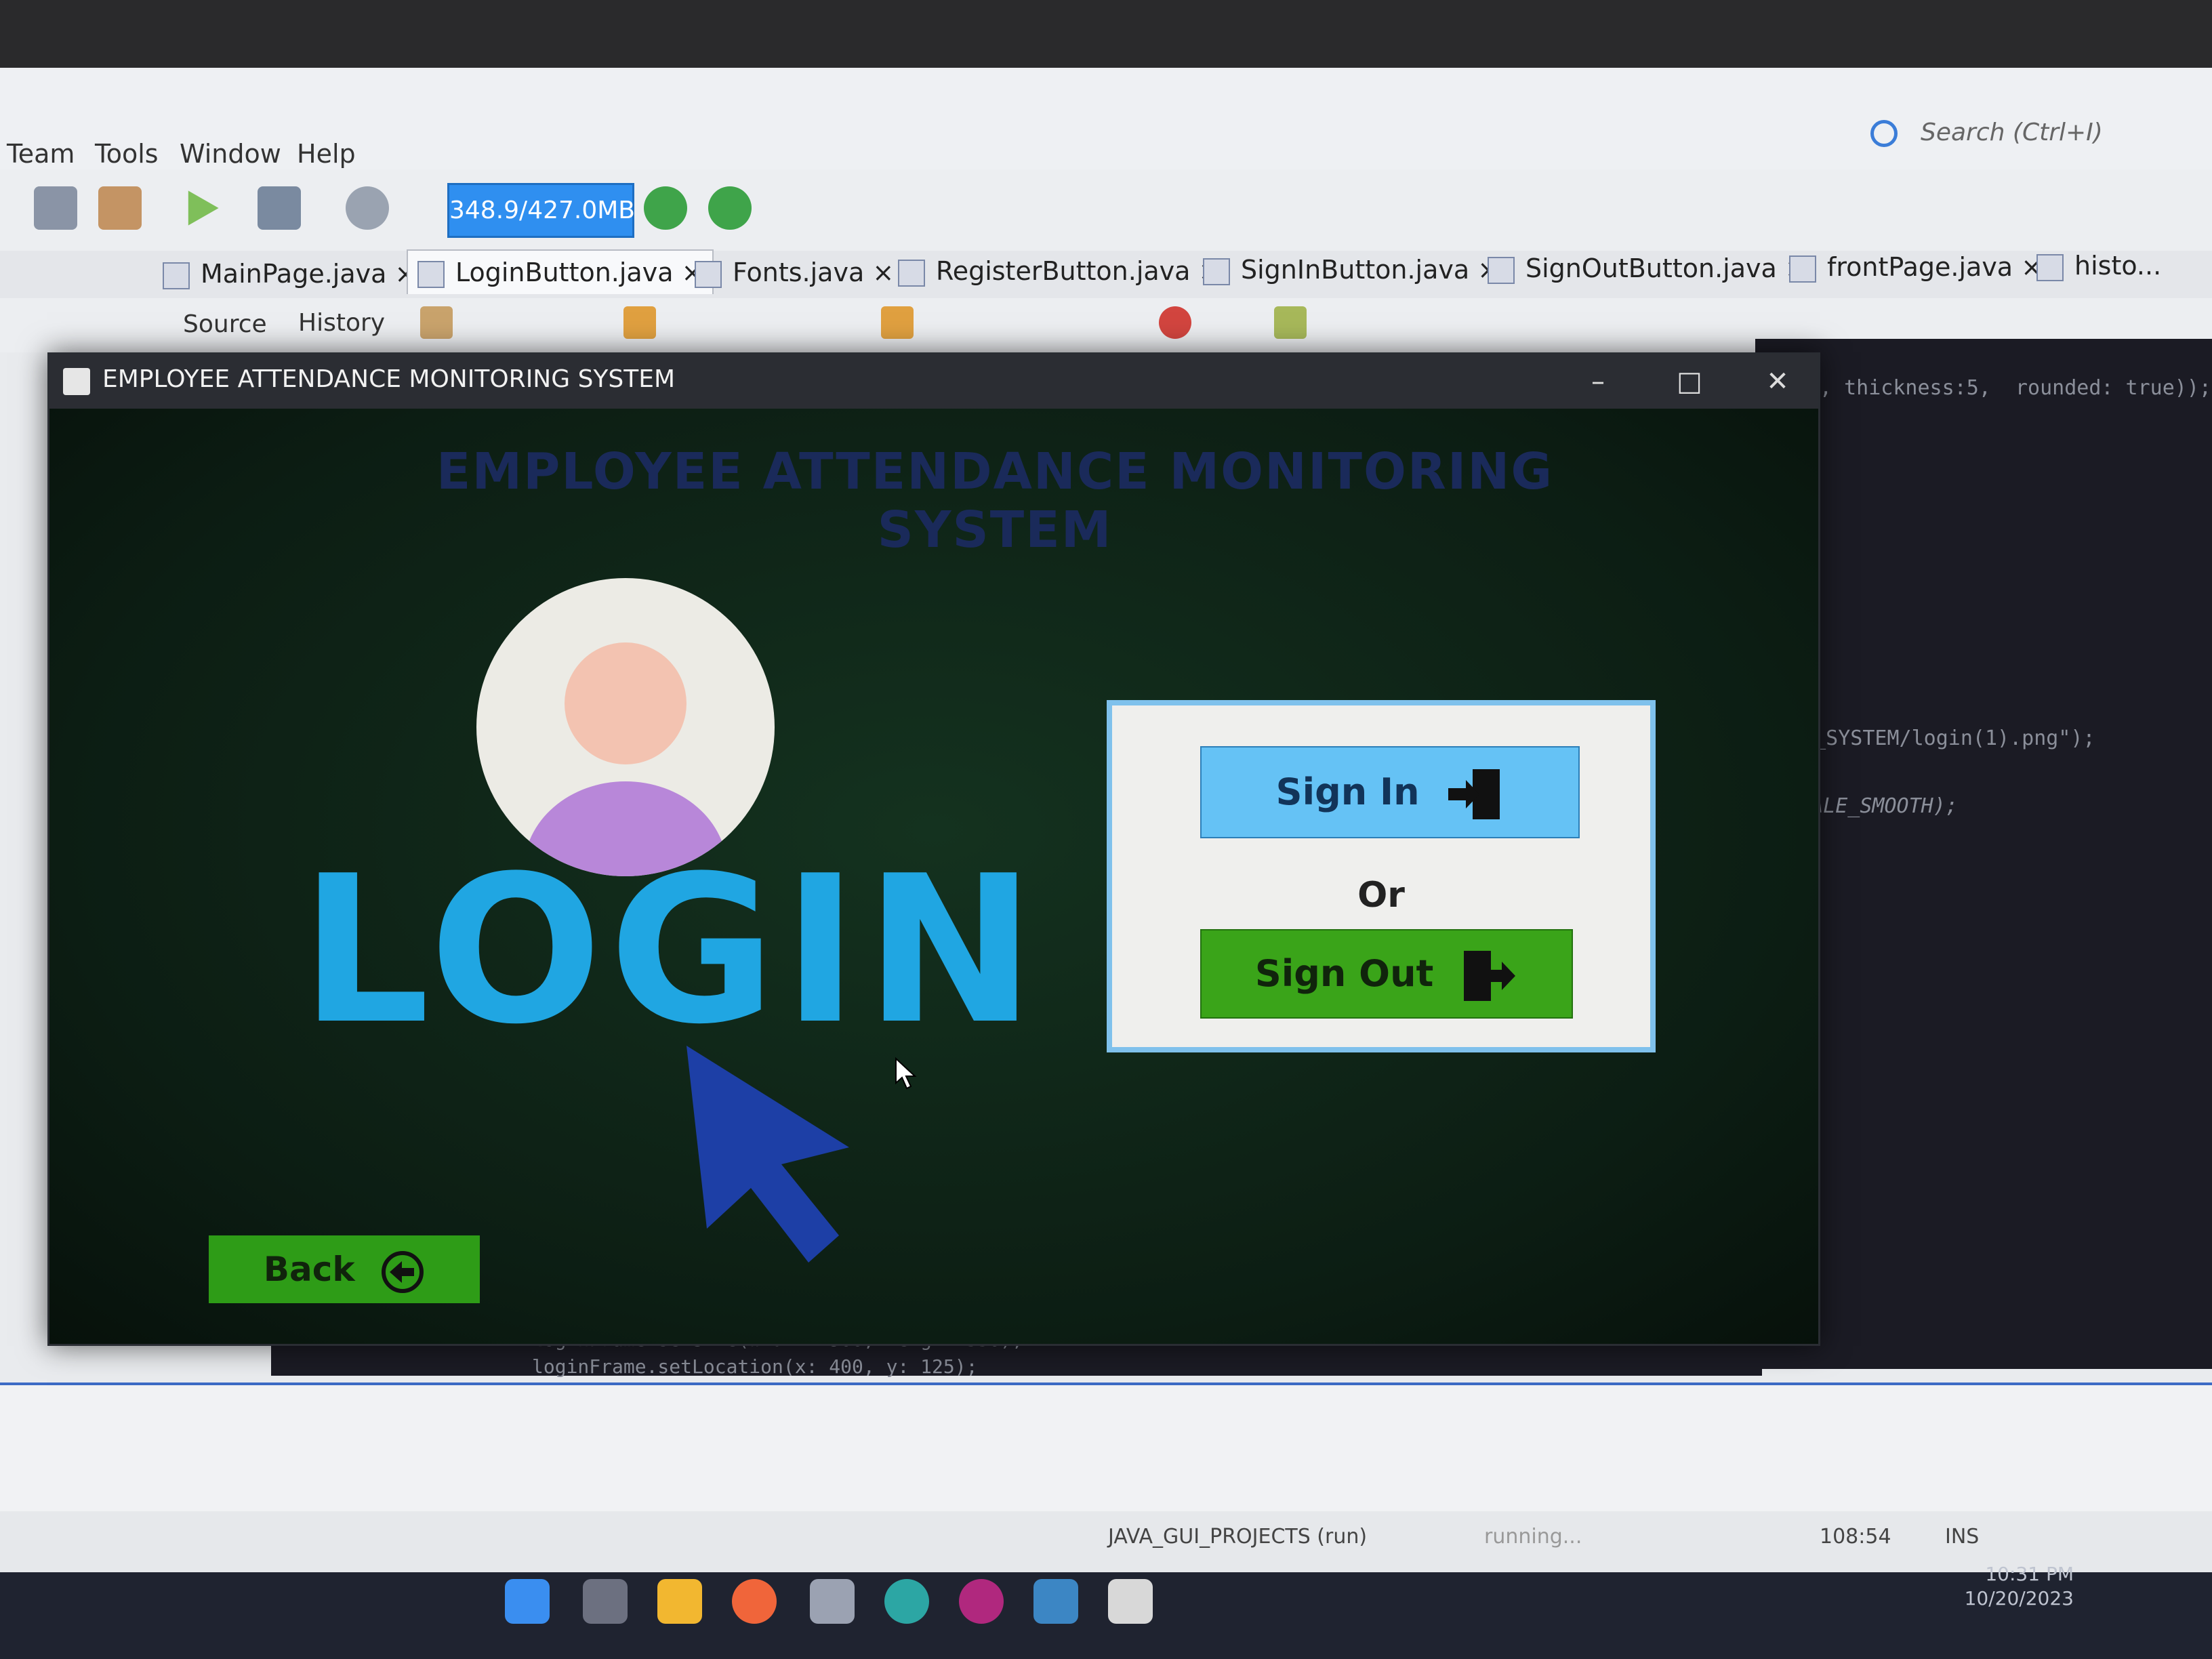 This screenshot has height=1659, width=2212. What do you see at coordinates (906, 1602) in the screenshot?
I see `edge-icon` at bounding box center [906, 1602].